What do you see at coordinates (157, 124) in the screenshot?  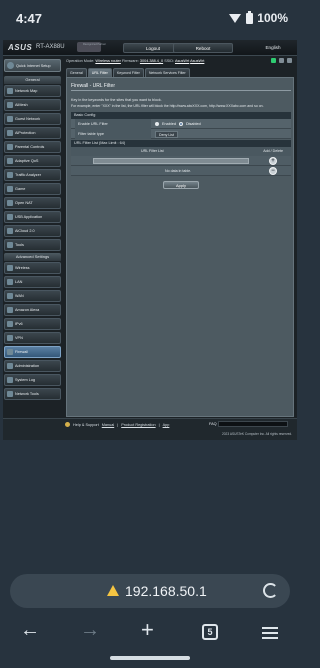 I see `enabled-radio` at bounding box center [157, 124].